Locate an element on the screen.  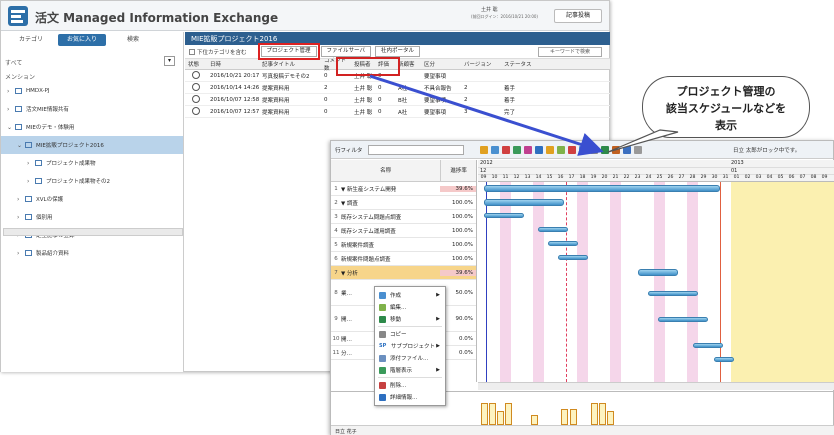
sidebar-tab: 検索 is located at coordinates (133, 40).